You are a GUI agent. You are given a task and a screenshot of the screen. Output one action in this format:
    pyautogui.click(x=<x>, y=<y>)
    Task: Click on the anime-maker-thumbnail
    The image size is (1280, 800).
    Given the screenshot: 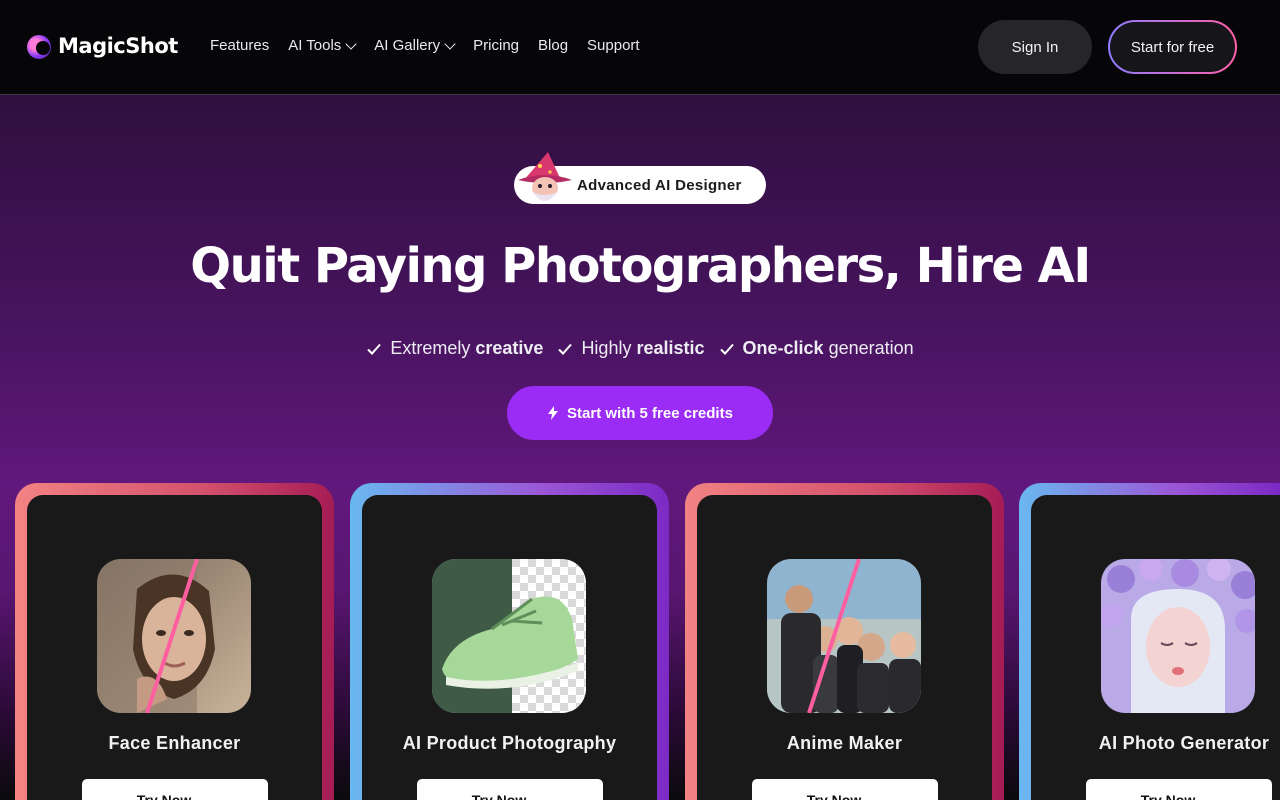 What is the action you would take?
    pyautogui.click(x=844, y=636)
    